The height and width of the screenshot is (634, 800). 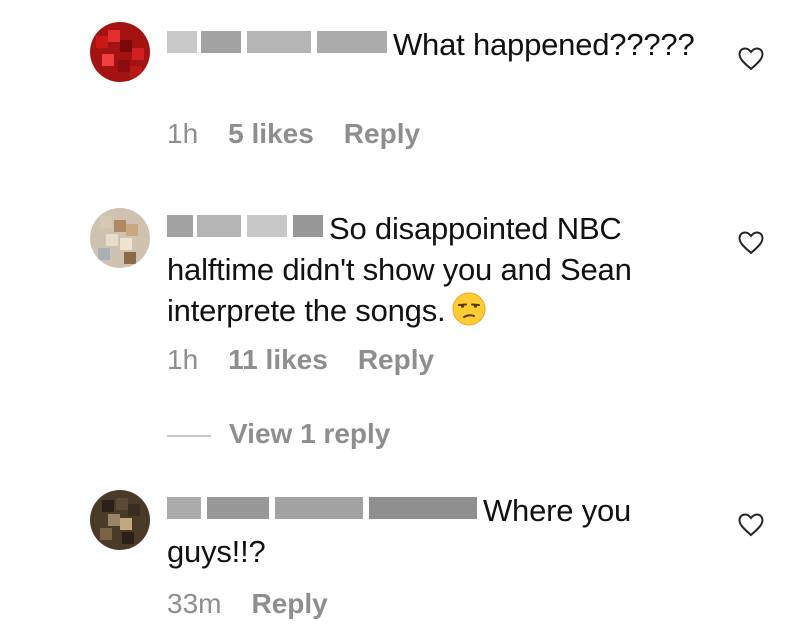 What do you see at coordinates (278, 359) in the screenshot?
I see `likes-count: 11 likes` at bounding box center [278, 359].